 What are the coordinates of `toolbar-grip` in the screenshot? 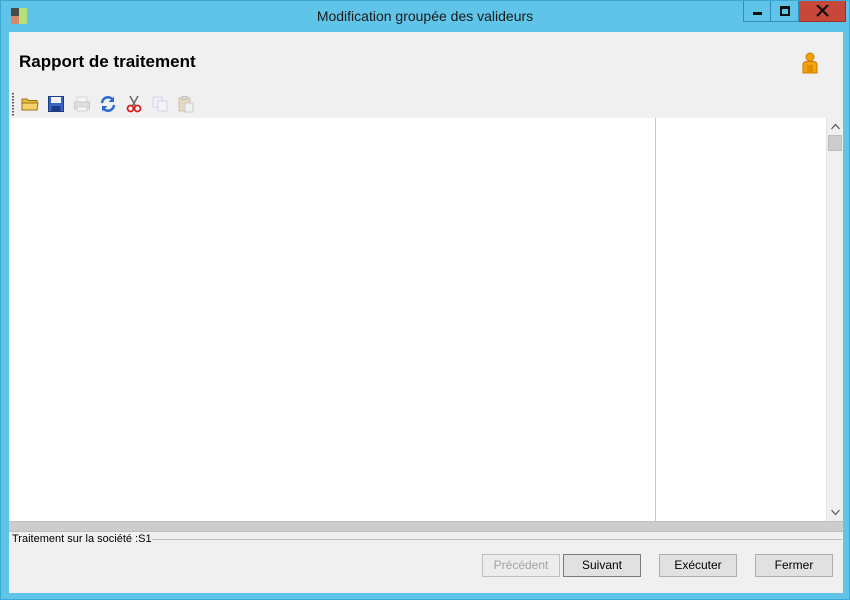 It's located at (13, 105).